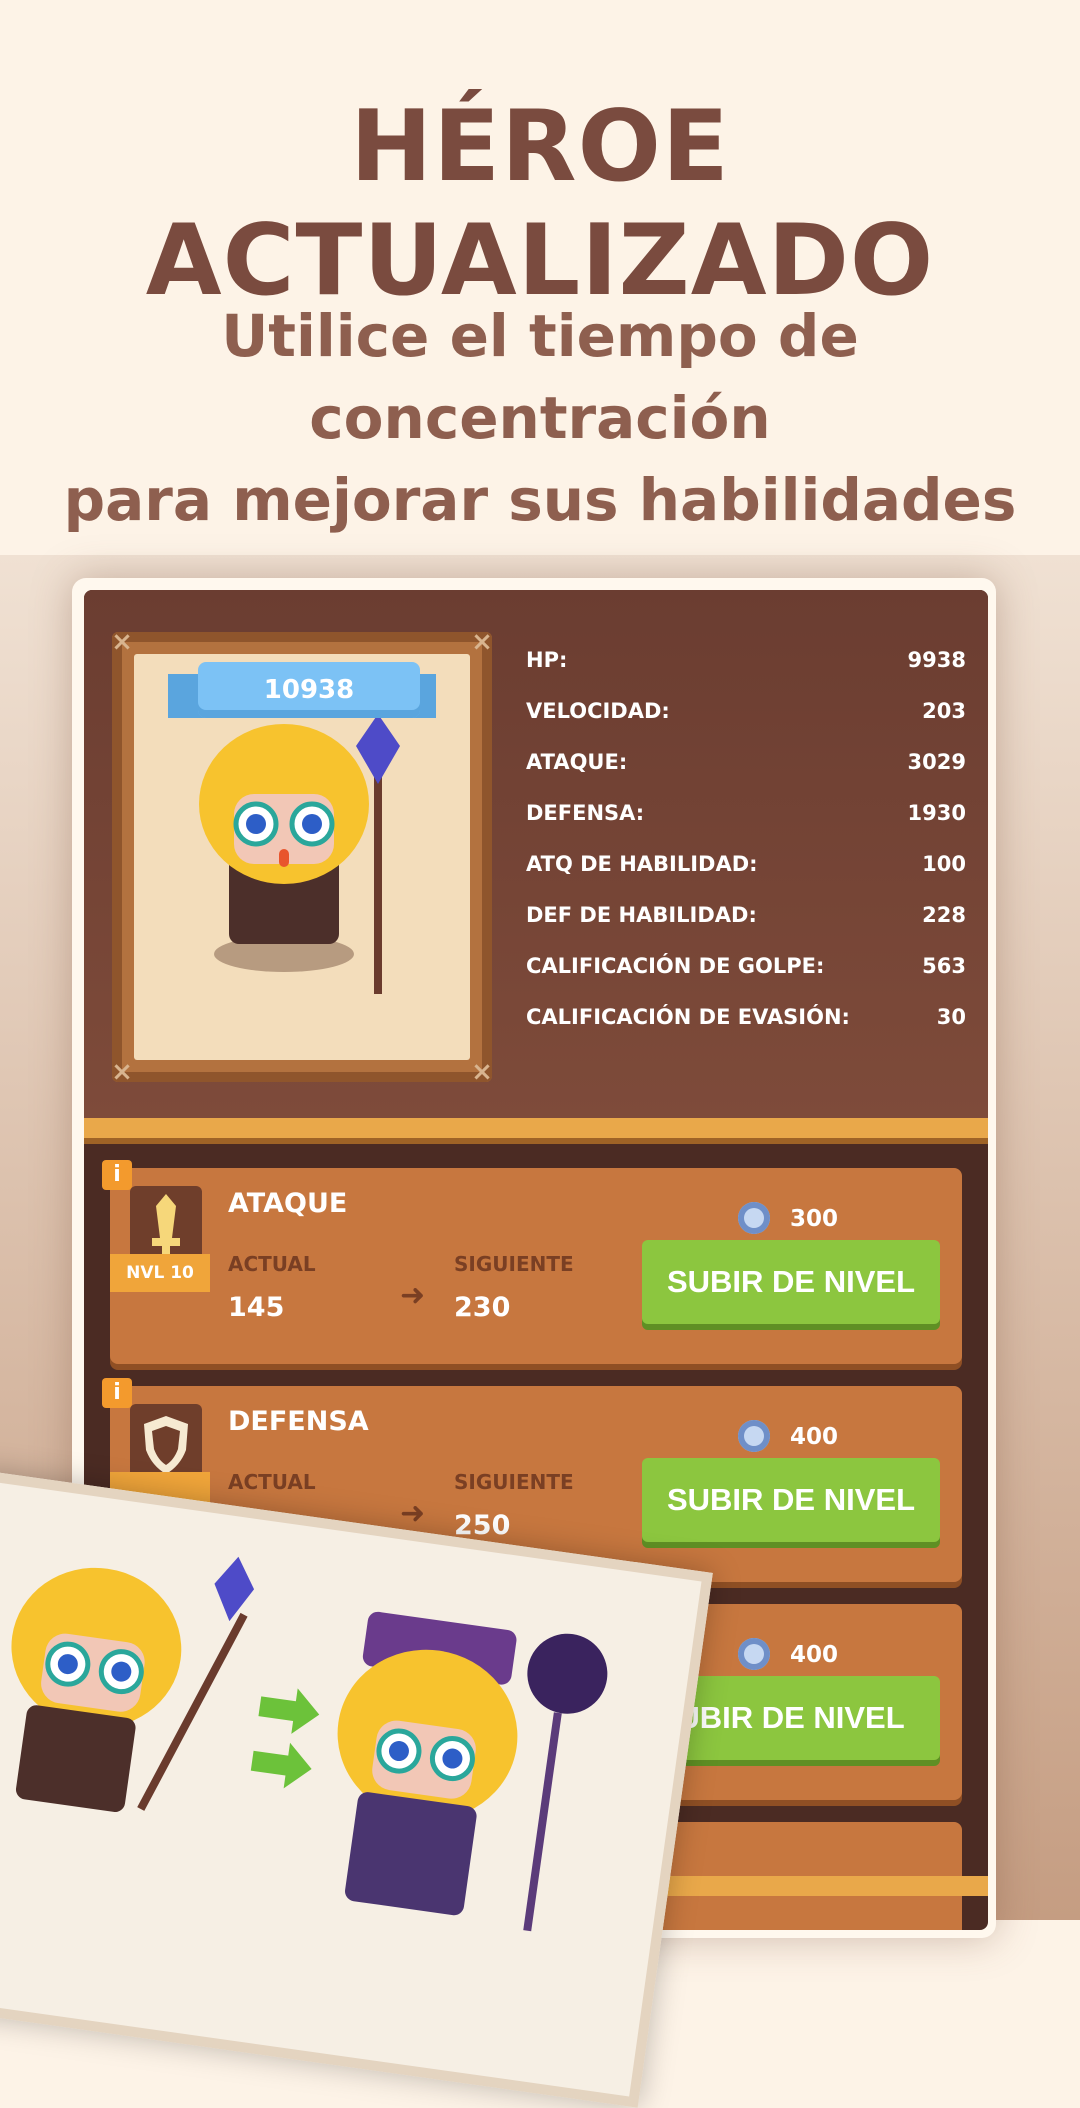  Describe the element at coordinates (746, 826) in the screenshot. I see `stat-row: DEFENSA: 1930` at that location.